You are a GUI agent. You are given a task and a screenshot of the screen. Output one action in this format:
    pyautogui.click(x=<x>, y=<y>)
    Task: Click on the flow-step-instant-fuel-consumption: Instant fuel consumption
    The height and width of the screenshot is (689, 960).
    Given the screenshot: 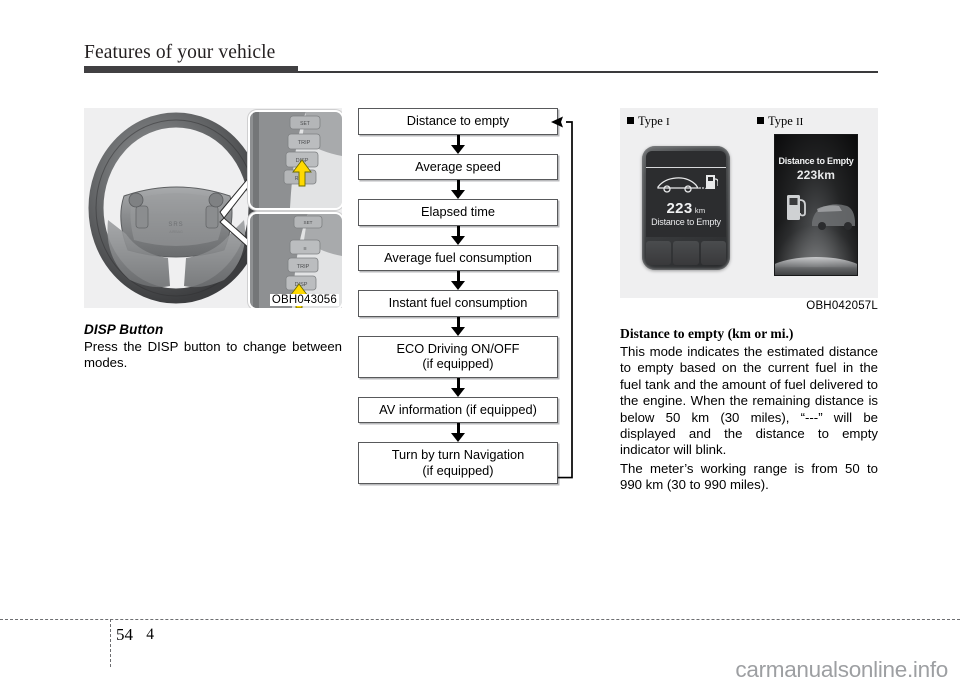 What is the action you would take?
    pyautogui.click(x=458, y=303)
    